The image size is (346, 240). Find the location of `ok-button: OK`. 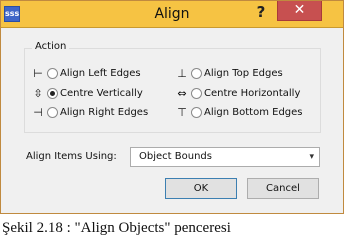

ok-button: OK is located at coordinates (201, 188).